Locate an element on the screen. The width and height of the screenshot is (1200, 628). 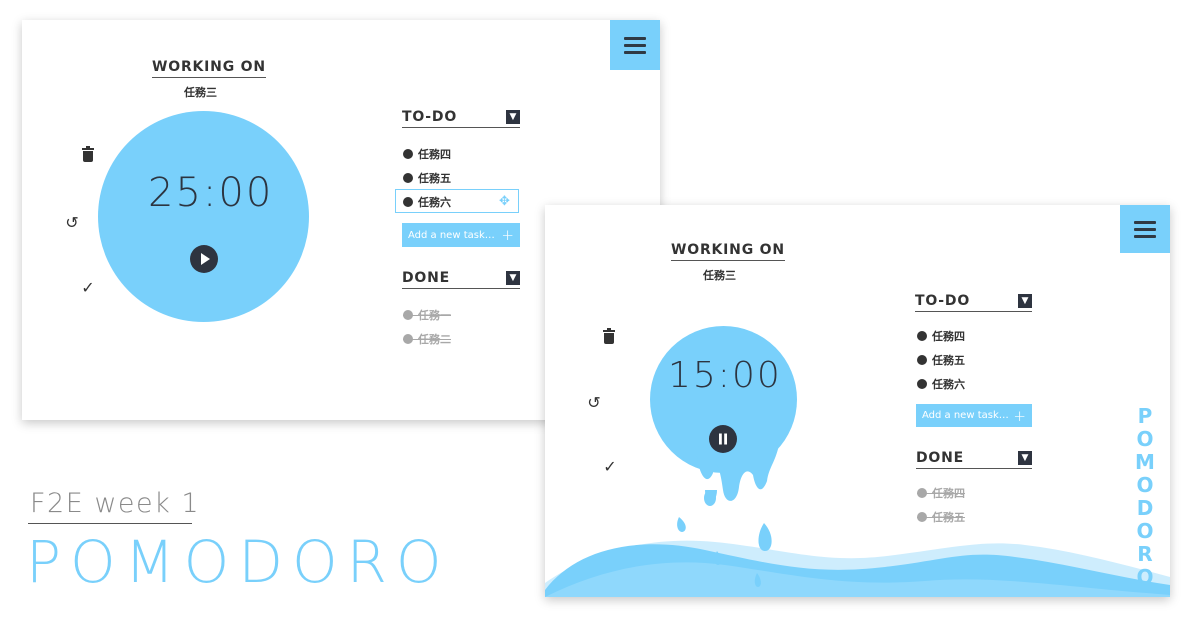
done-item: 任務二 is located at coordinates (427, 339).